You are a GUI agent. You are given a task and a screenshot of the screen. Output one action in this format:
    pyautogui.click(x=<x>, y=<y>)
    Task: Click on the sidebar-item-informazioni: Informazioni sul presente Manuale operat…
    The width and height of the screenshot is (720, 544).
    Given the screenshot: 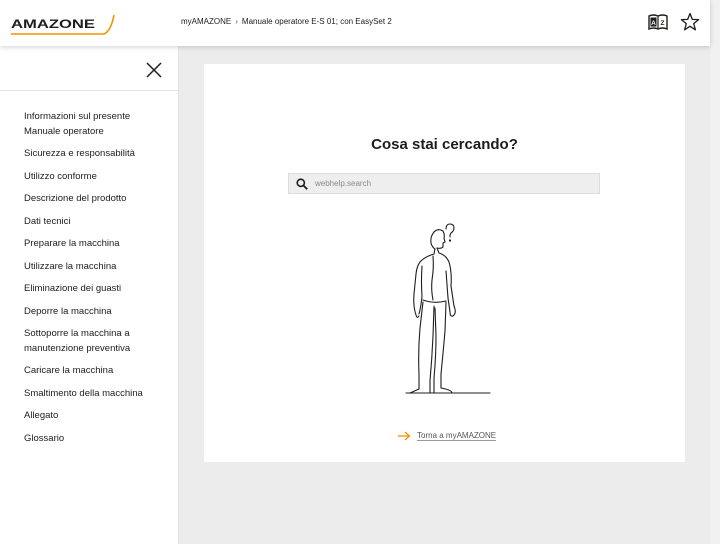 What is the action you would take?
    pyautogui.click(x=96, y=124)
    